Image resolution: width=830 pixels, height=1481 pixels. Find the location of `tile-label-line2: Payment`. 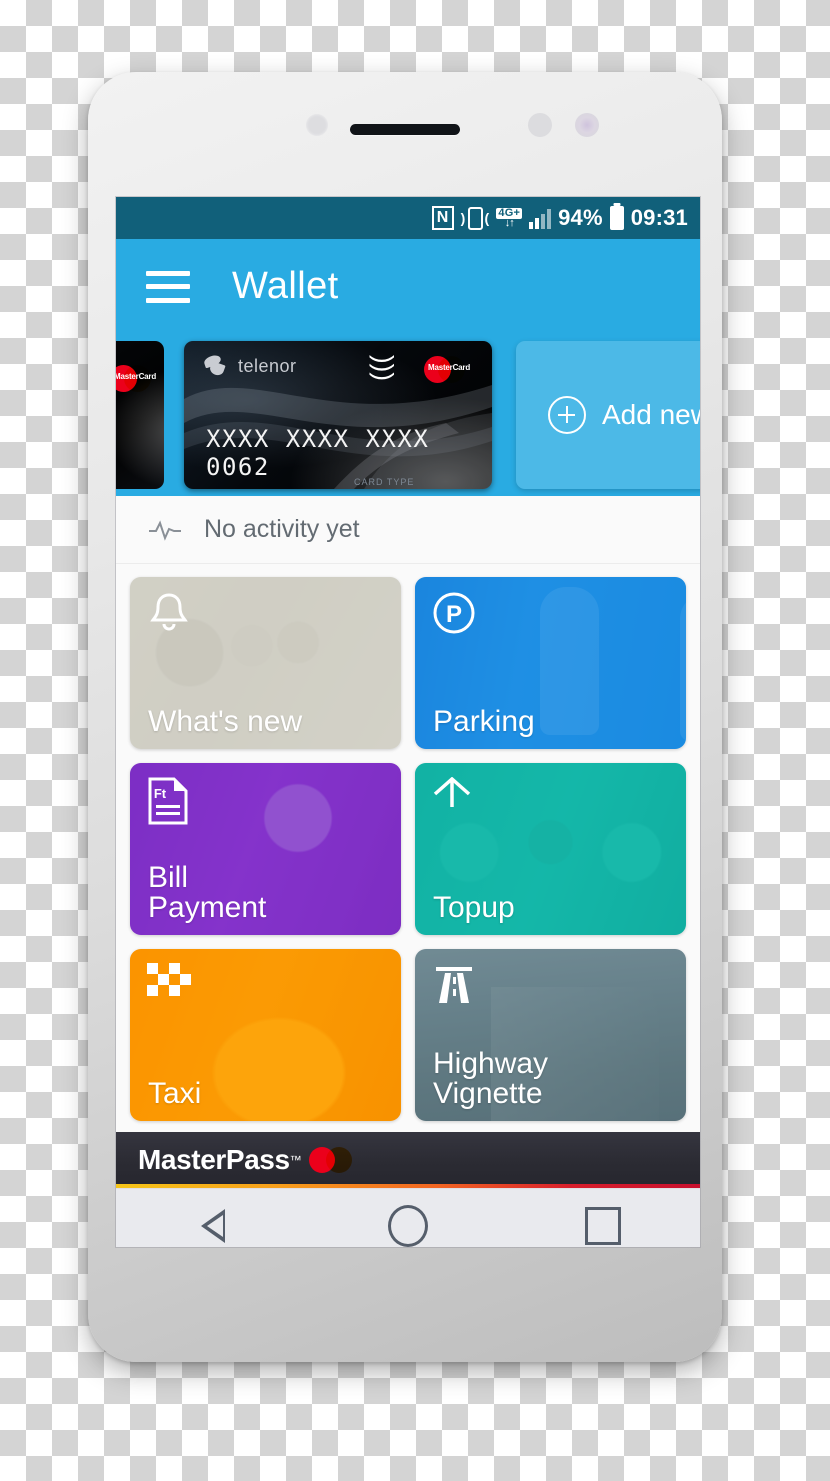

tile-label-line2: Payment is located at coordinates (207, 908).